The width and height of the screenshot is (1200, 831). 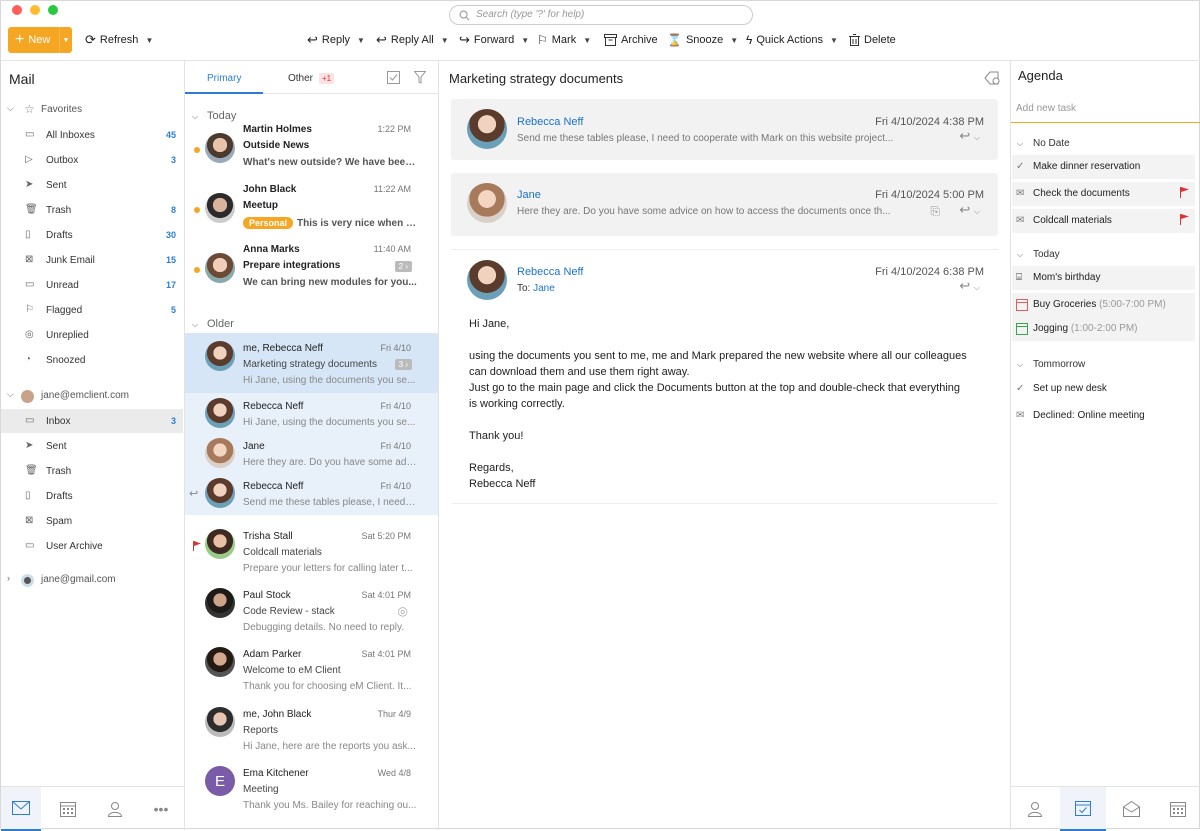 What do you see at coordinates (872, 40) in the screenshot?
I see `delete-button: Delete` at bounding box center [872, 40].